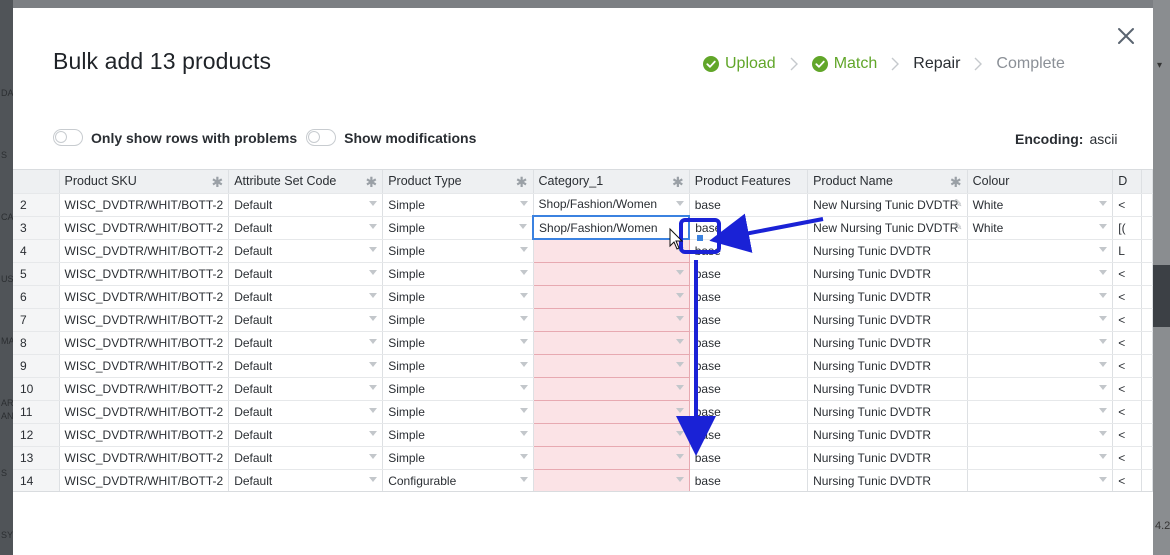 This screenshot has height=555, width=1170. Describe the element at coordinates (1127, 182) in the screenshot. I see `column-header: D` at that location.